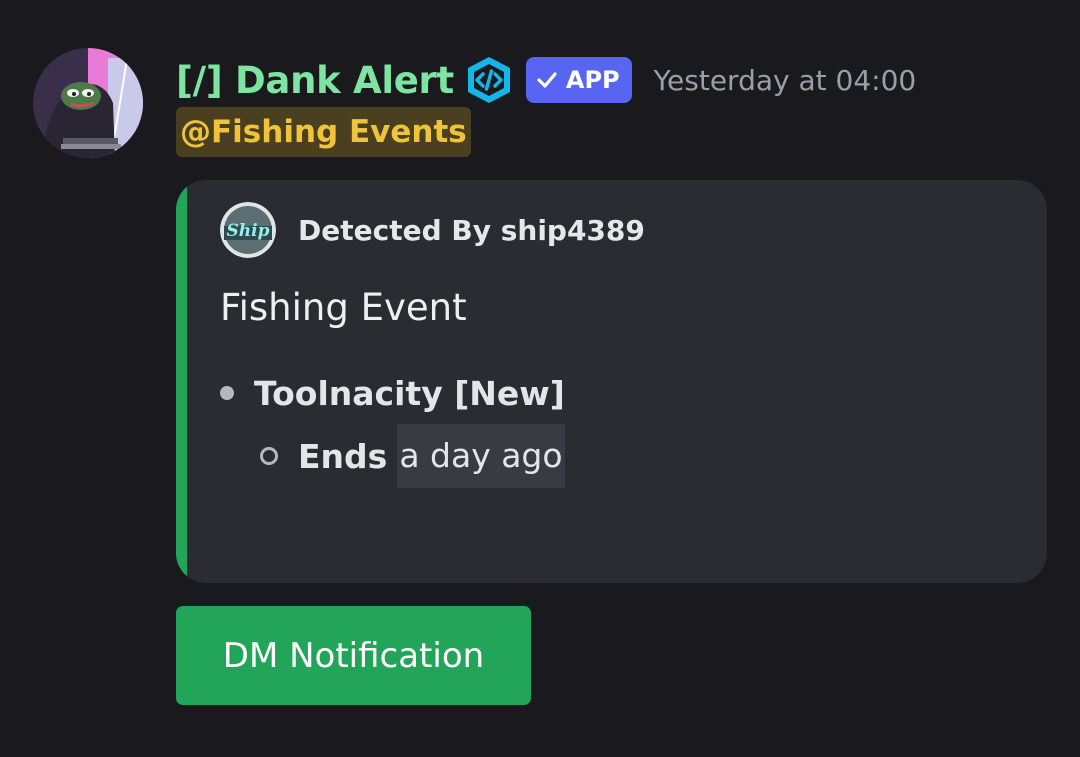 The height and width of the screenshot is (757, 1080). I want to click on role-mention: @Fishing Events, so click(323, 132).